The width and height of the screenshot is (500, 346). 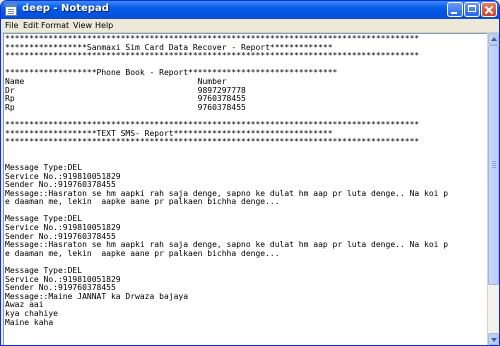 What do you see at coordinates (55, 25) in the screenshot?
I see `menu-format: Format` at bounding box center [55, 25].